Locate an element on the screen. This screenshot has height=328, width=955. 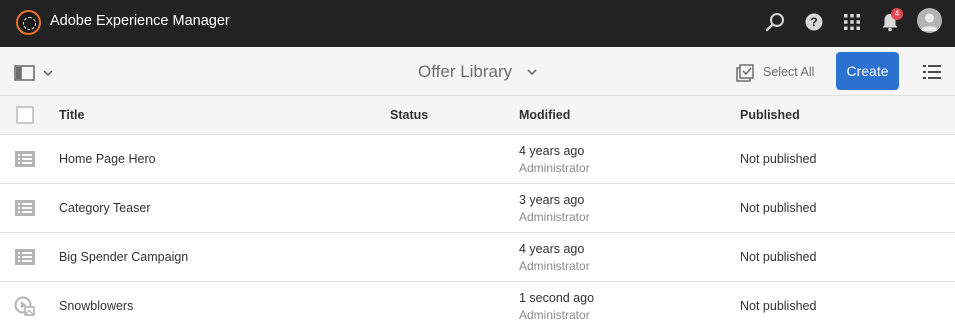
column-header-modified: Modified is located at coordinates (544, 115).